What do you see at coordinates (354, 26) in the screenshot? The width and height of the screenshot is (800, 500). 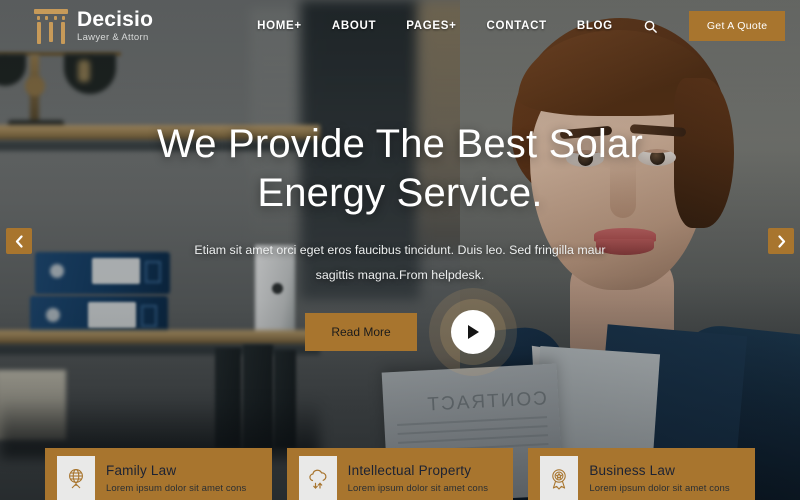 I see `nav-item-about: ABOUT` at bounding box center [354, 26].